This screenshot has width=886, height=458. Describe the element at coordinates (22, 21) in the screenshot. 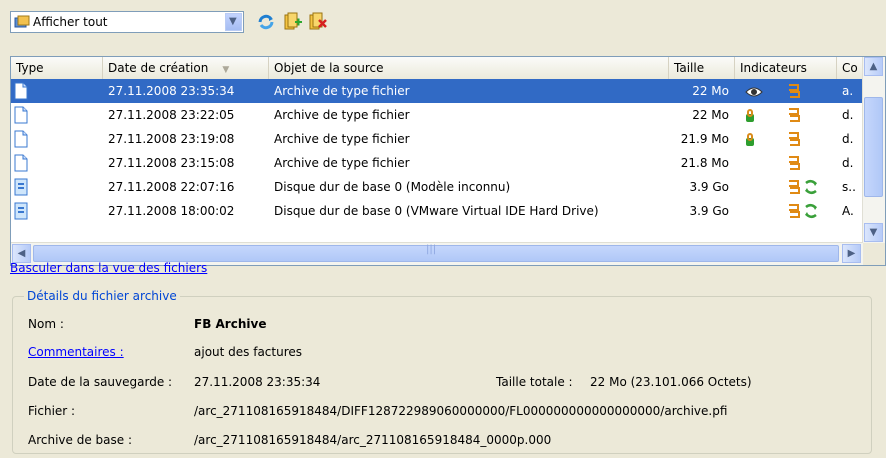

I see `archives-icon` at that location.